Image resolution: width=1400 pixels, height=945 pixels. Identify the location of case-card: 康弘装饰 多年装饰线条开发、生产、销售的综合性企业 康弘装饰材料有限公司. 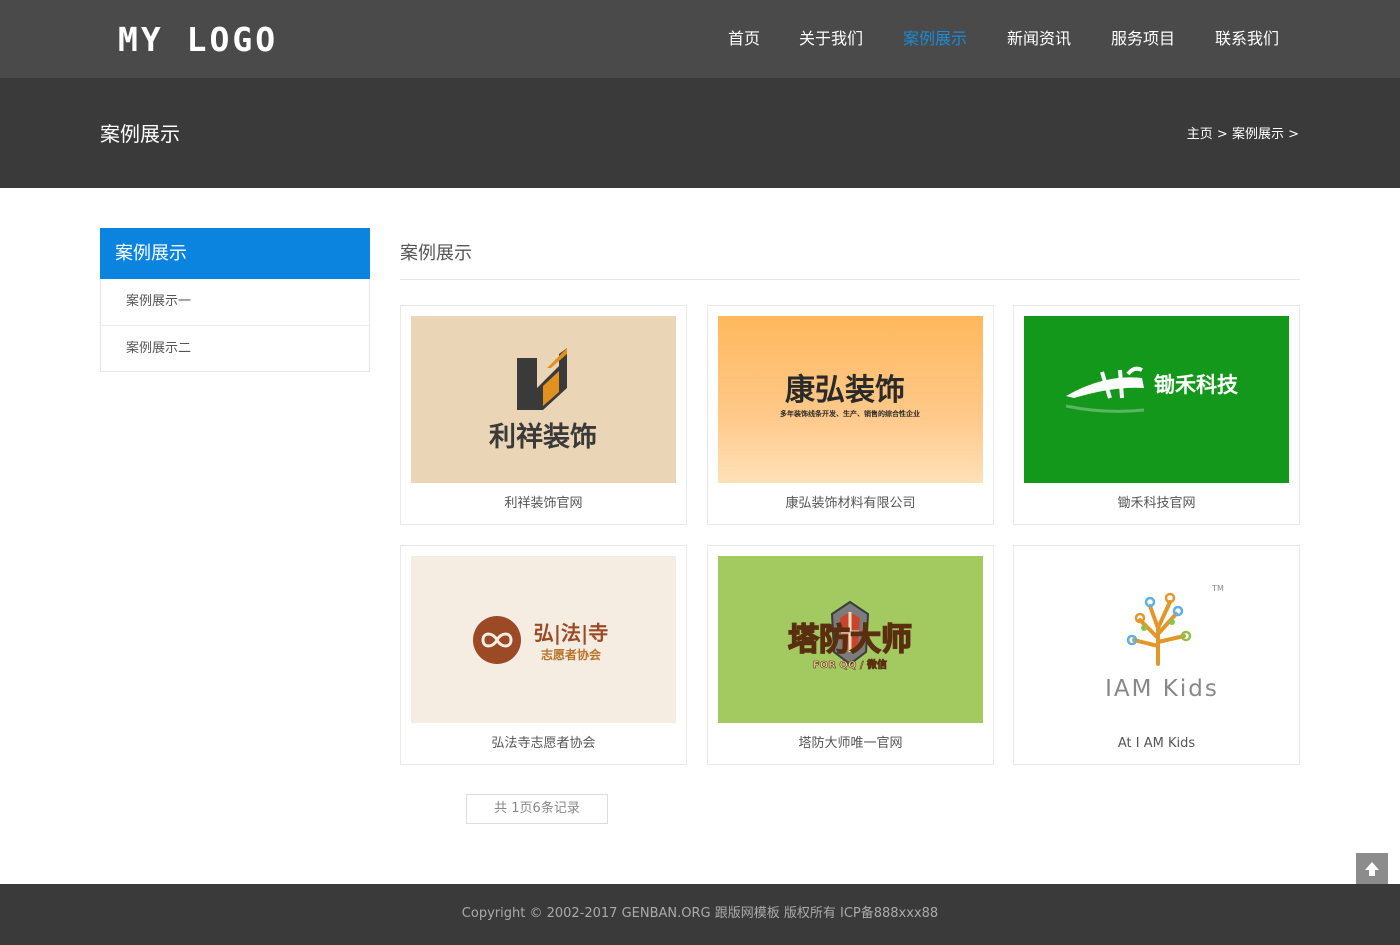
(850, 415).